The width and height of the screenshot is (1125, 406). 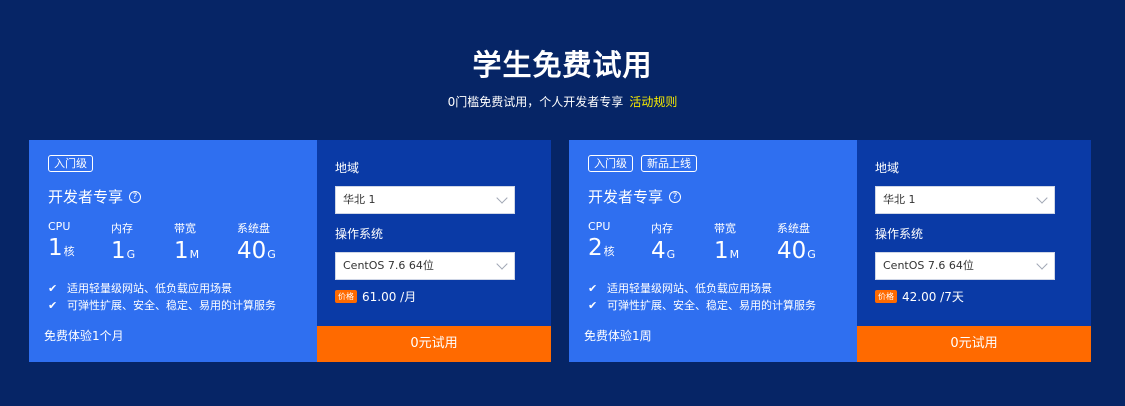 What do you see at coordinates (84, 336) in the screenshot?
I see `trial-duration: 免费体验1个月` at bounding box center [84, 336].